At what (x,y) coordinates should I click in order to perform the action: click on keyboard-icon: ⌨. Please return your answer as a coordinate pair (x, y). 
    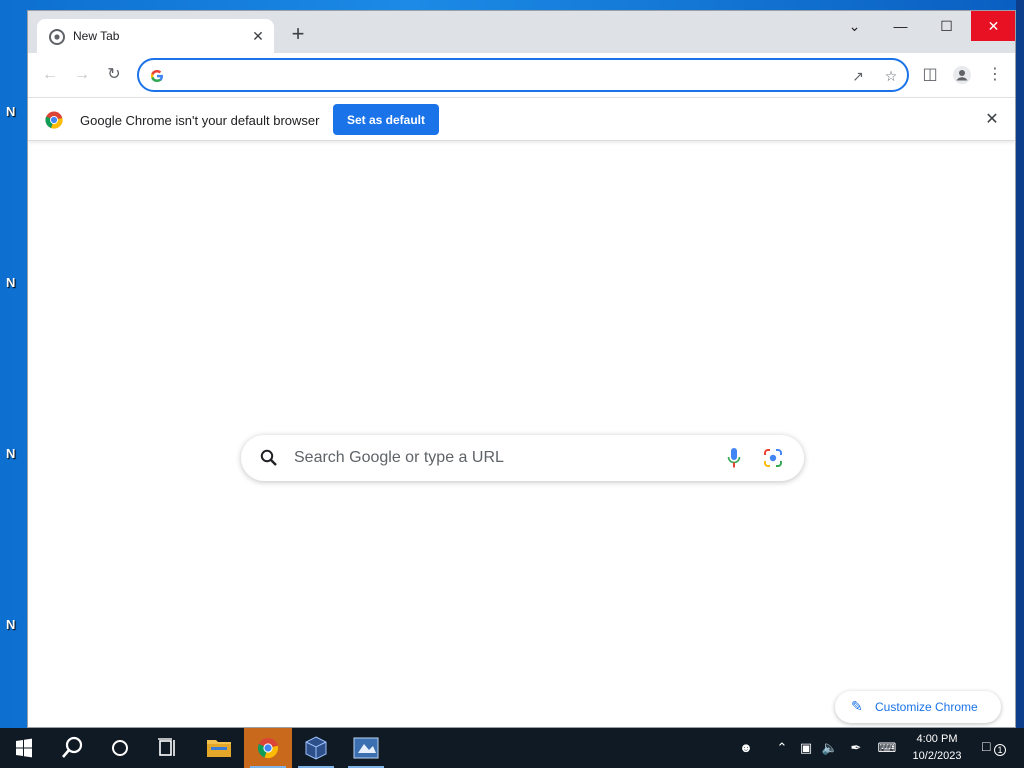
    Looking at the image, I should click on (887, 748).